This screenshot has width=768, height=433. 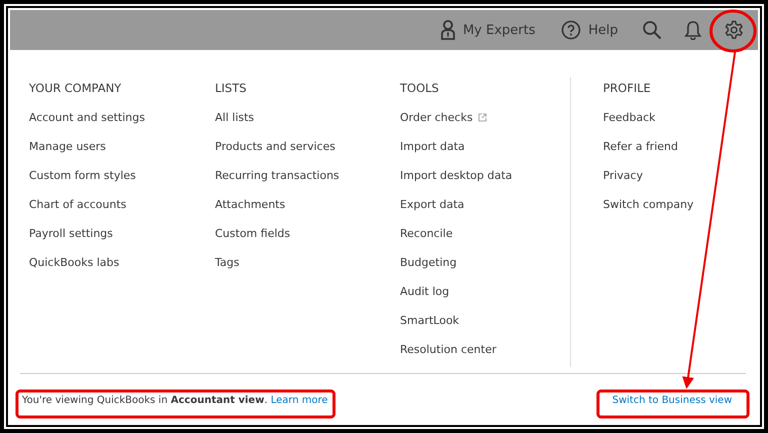 What do you see at coordinates (419, 88) in the screenshot?
I see `column-heading: TOOLS` at bounding box center [419, 88].